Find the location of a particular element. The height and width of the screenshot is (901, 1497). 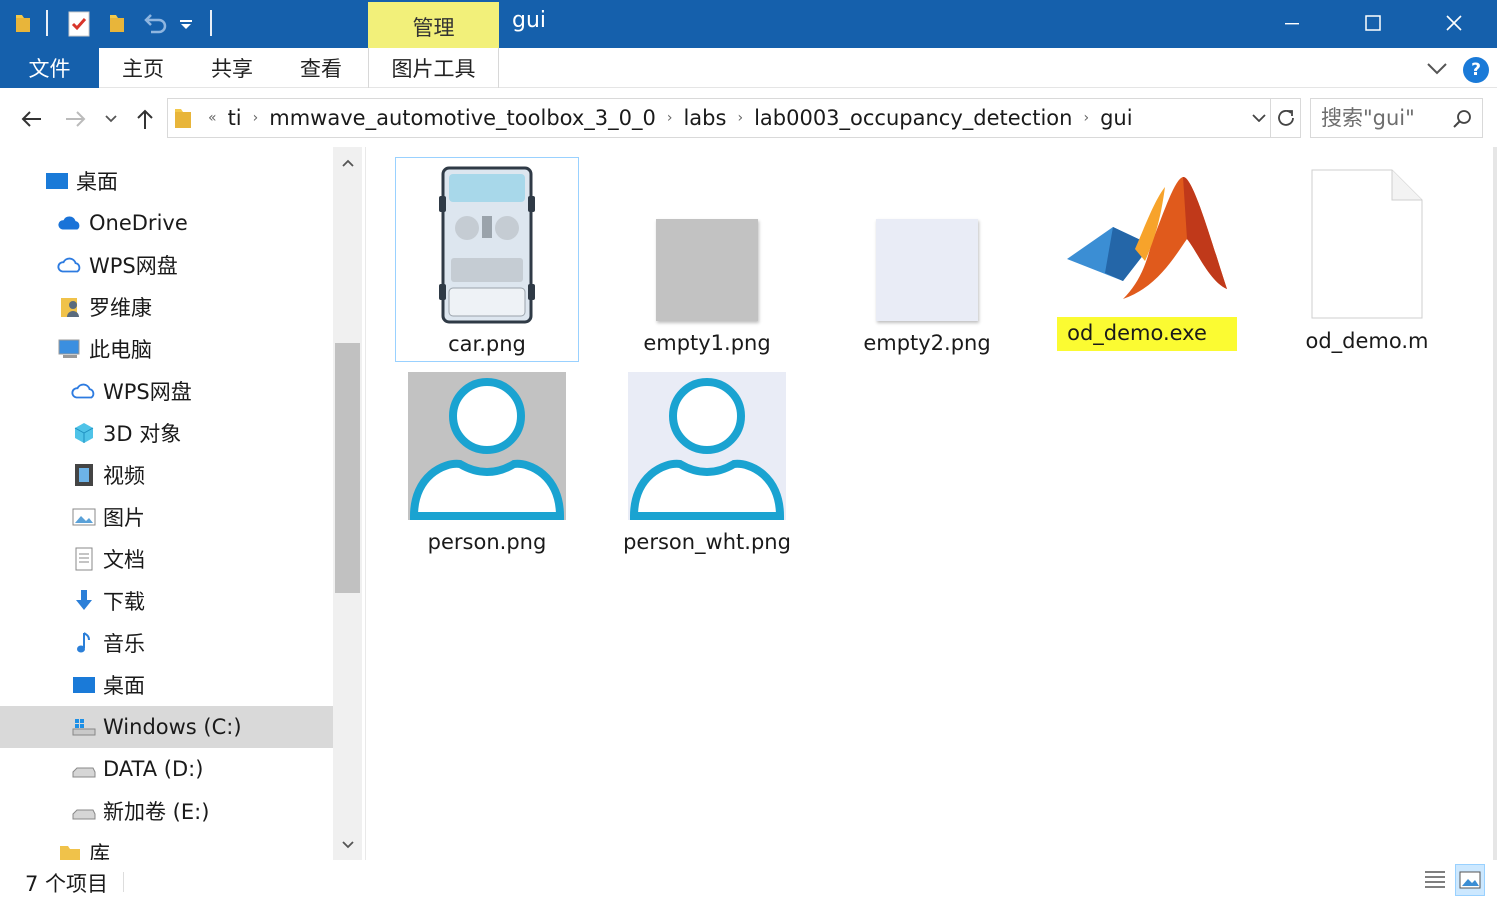

minimize-icon is located at coordinates (1292, 24).